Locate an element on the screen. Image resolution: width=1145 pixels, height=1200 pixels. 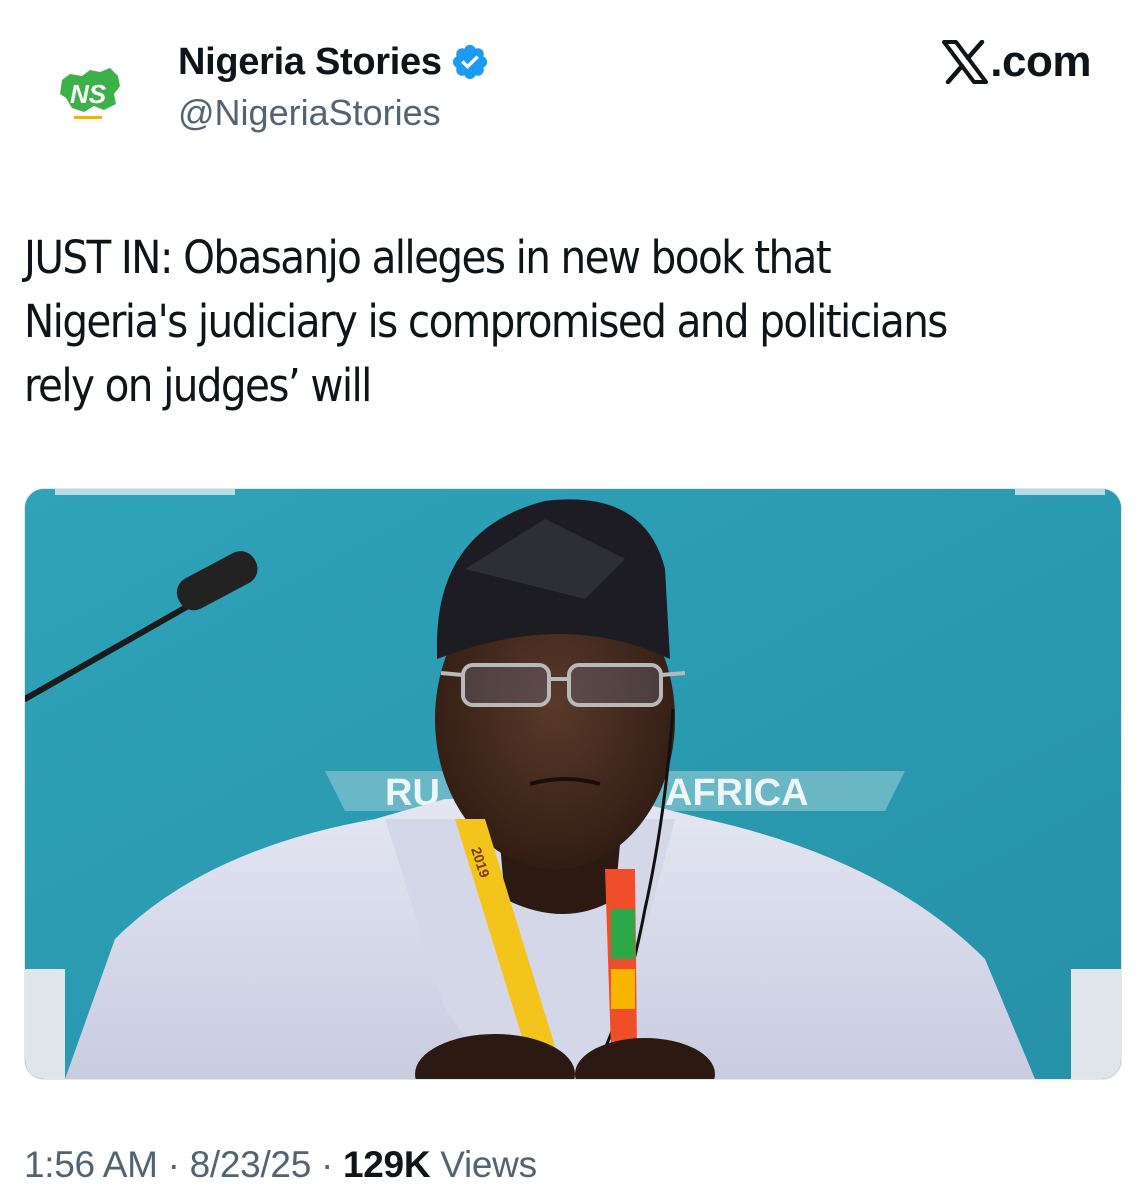
nigeria-stories-logo-icon: NS is located at coordinates (88, 88).